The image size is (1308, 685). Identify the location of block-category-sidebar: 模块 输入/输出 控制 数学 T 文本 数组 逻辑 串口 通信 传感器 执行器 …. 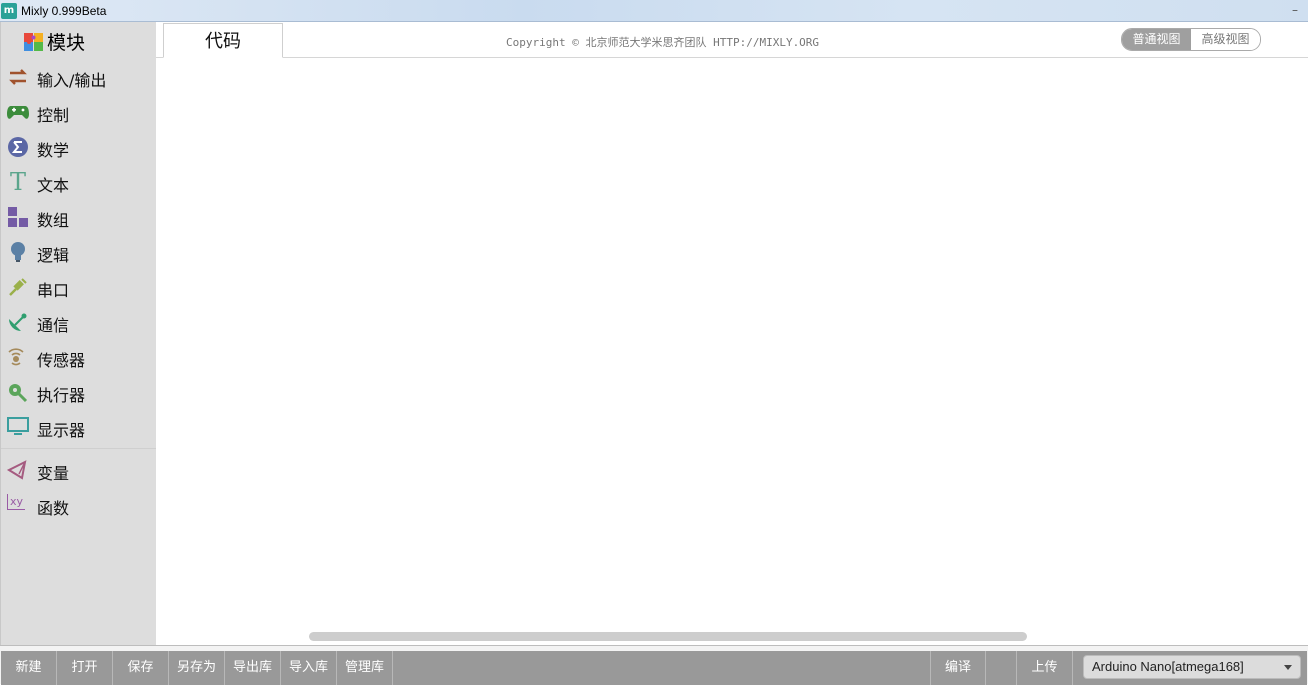
(78, 333).